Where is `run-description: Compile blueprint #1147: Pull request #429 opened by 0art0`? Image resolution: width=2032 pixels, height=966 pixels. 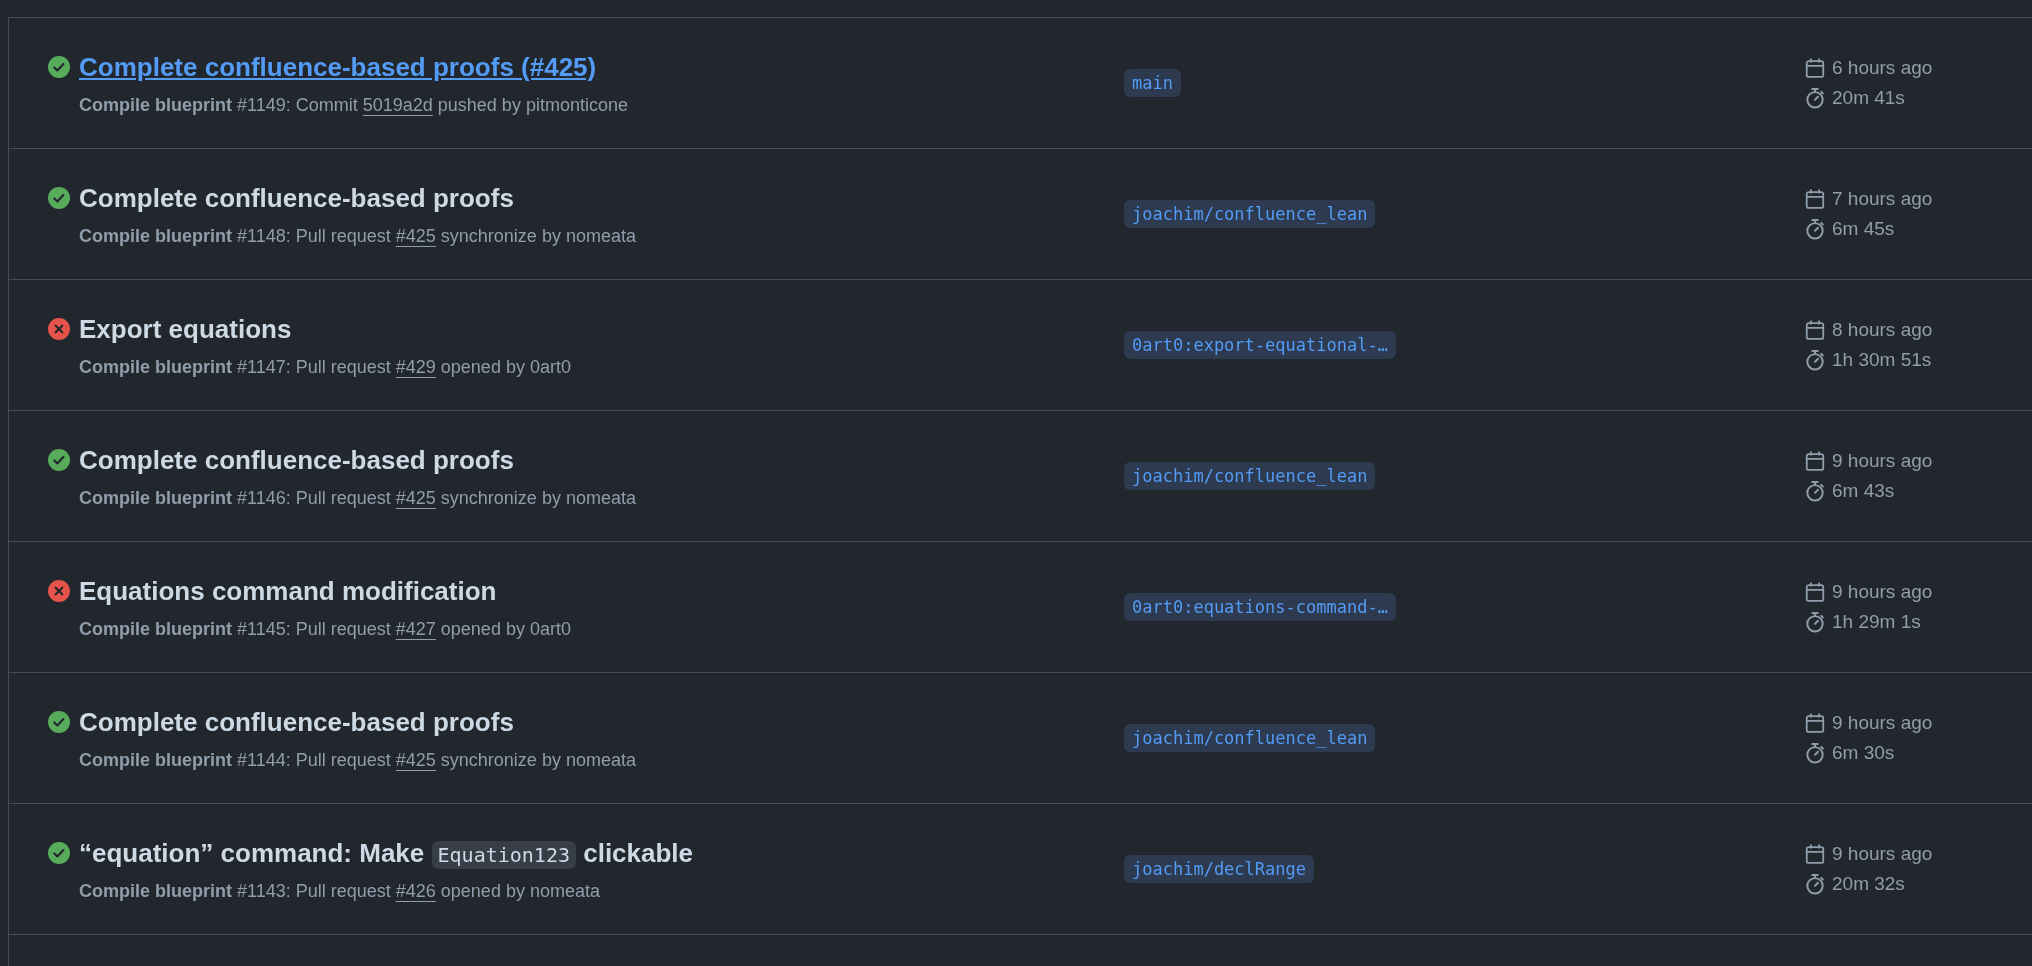 run-description: Compile blueprint #1147: Pull request #429 opened by 0art0 is located at coordinates (325, 367).